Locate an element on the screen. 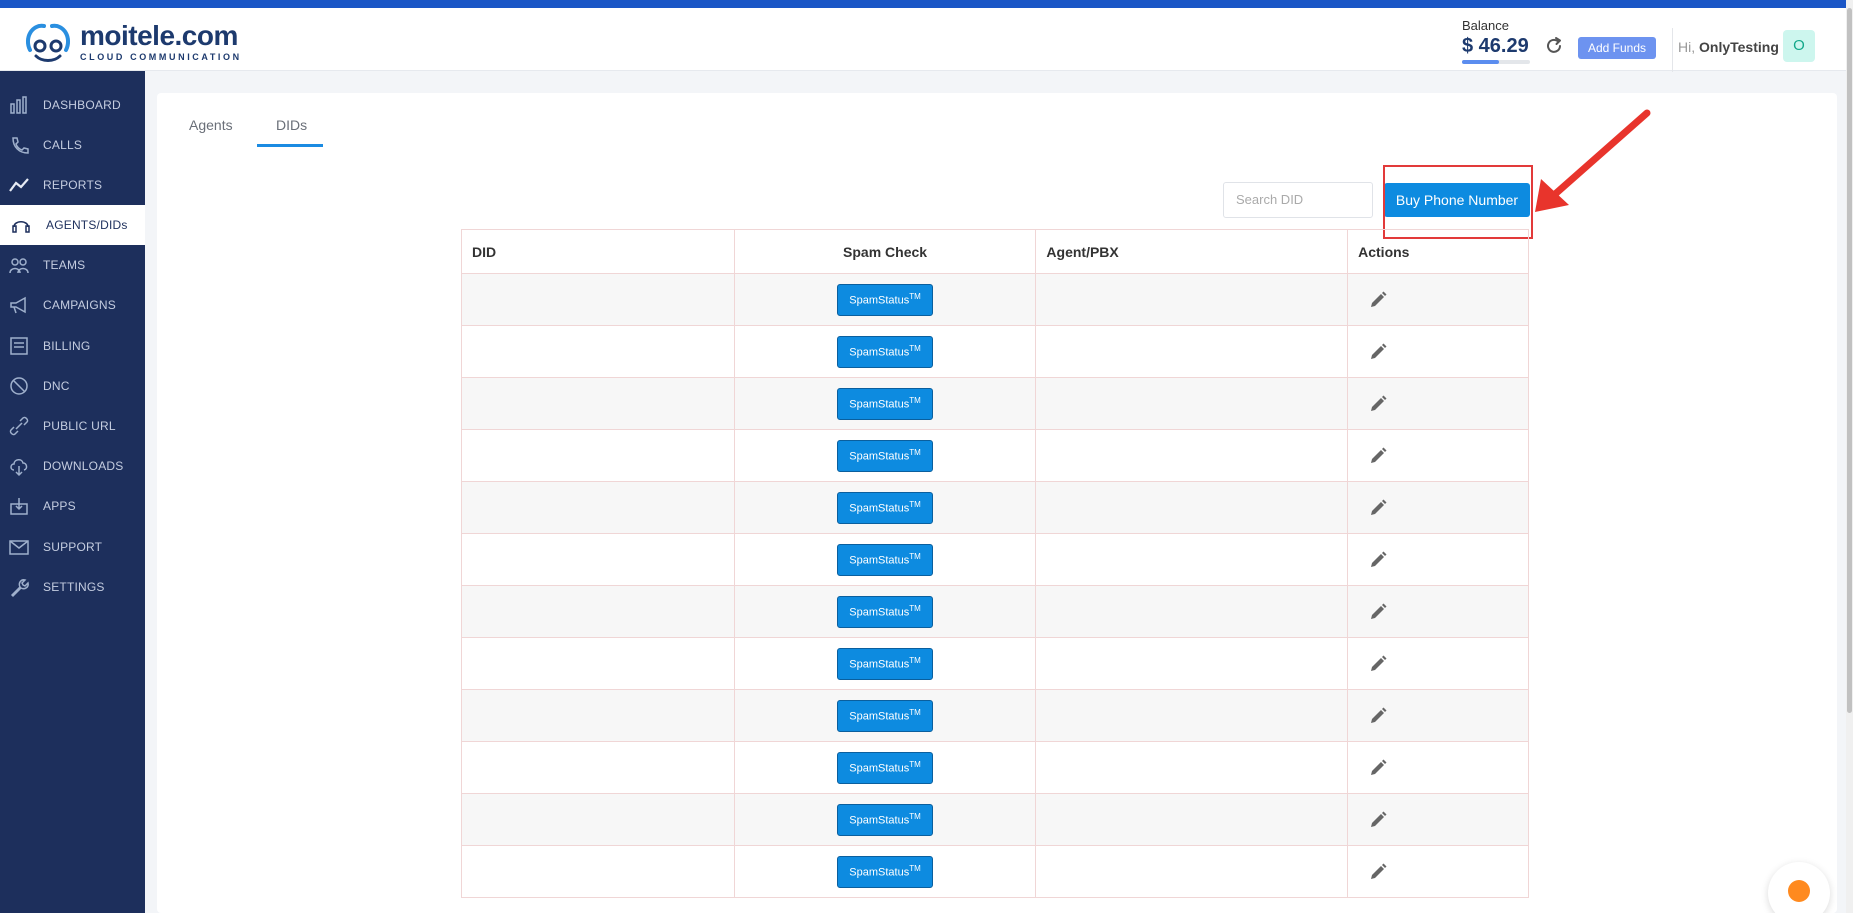  sidebar-item-public-url: PUBLIC URL is located at coordinates (72, 426).